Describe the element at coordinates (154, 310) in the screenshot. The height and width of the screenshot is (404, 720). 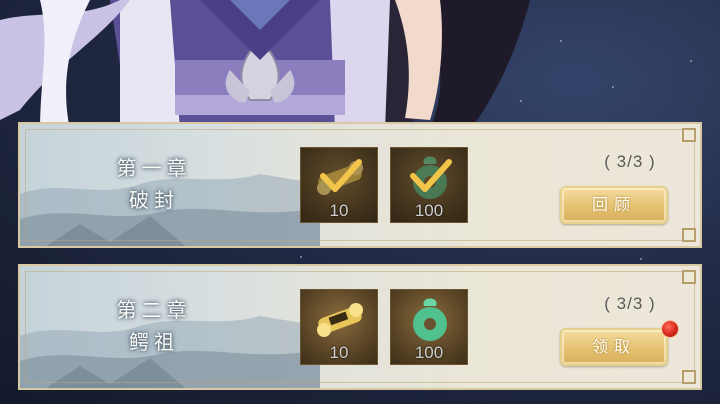
I see `chapter-number: 第二章` at that location.